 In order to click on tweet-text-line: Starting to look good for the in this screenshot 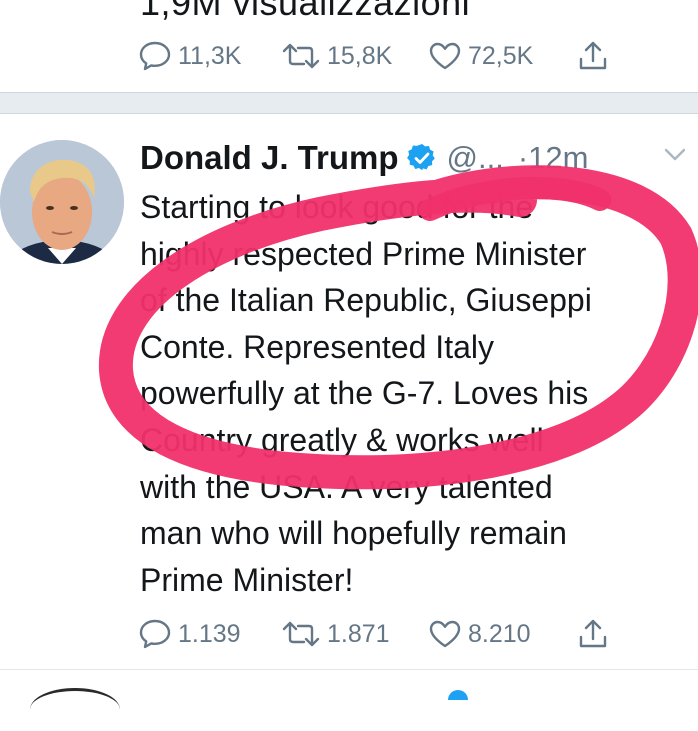, I will do `click(337, 207)`.